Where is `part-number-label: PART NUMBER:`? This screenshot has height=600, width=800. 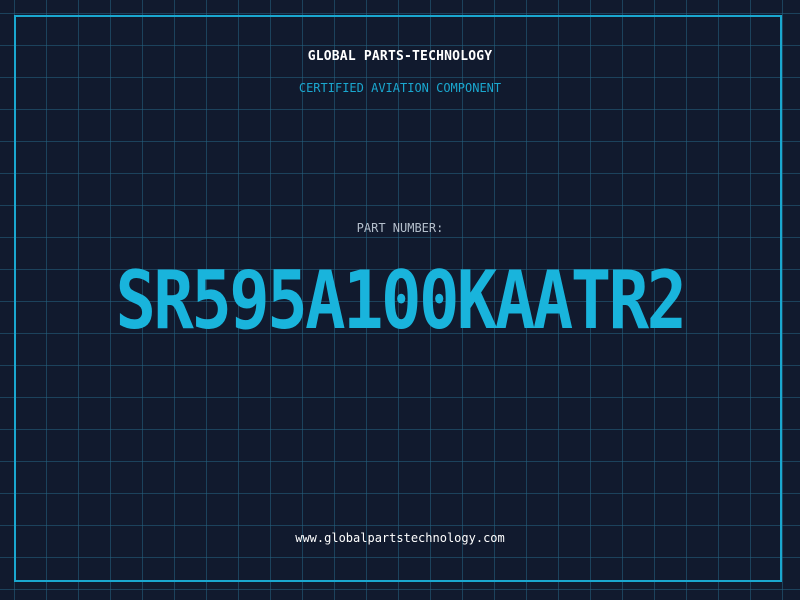 part-number-label: PART NUMBER: is located at coordinates (400, 228).